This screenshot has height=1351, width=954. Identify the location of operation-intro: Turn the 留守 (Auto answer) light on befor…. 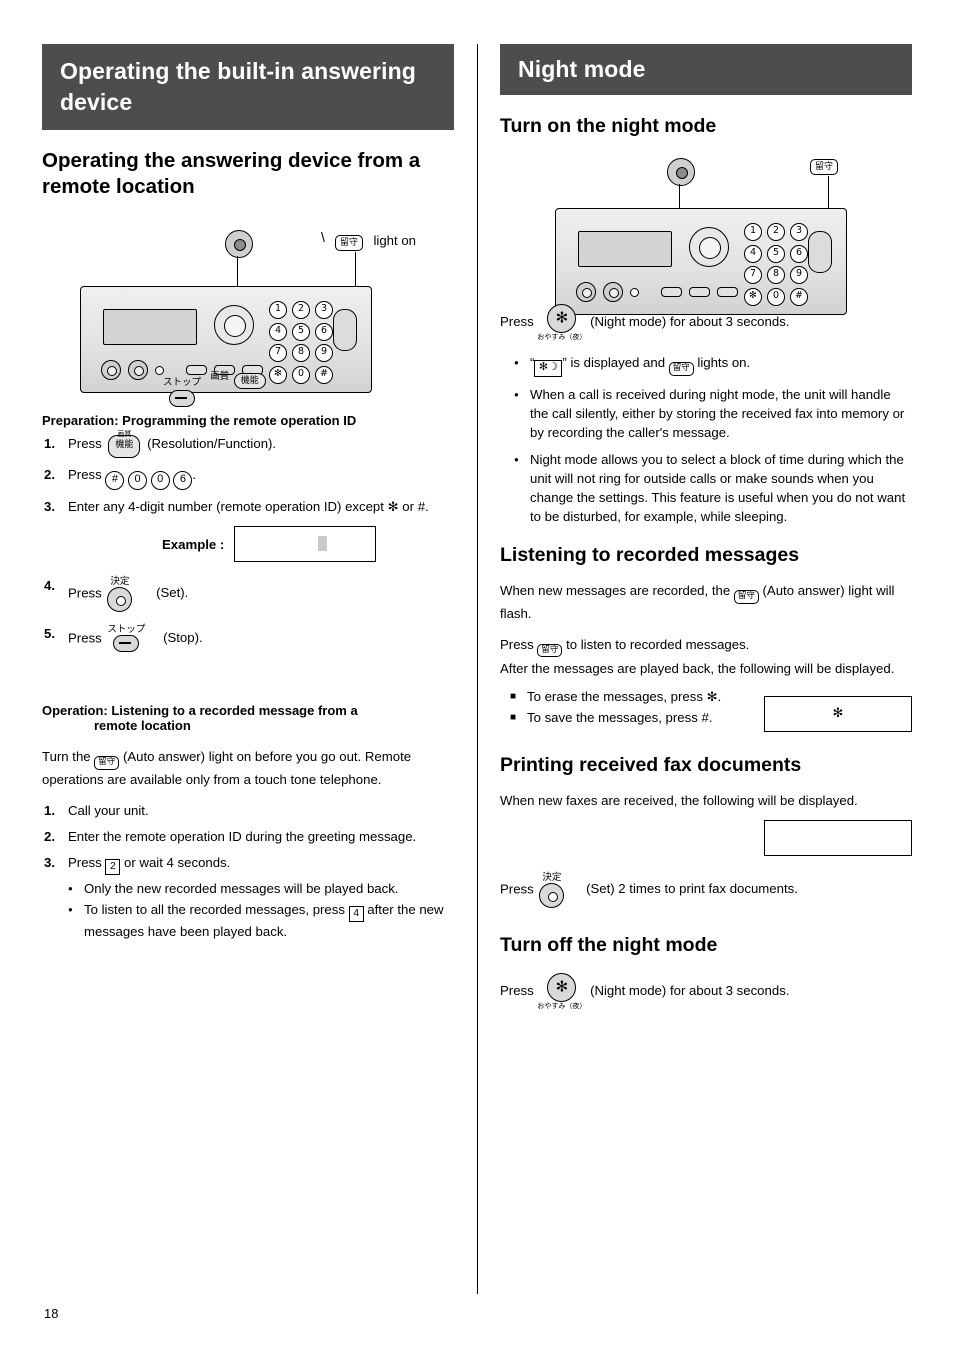
(227, 768).